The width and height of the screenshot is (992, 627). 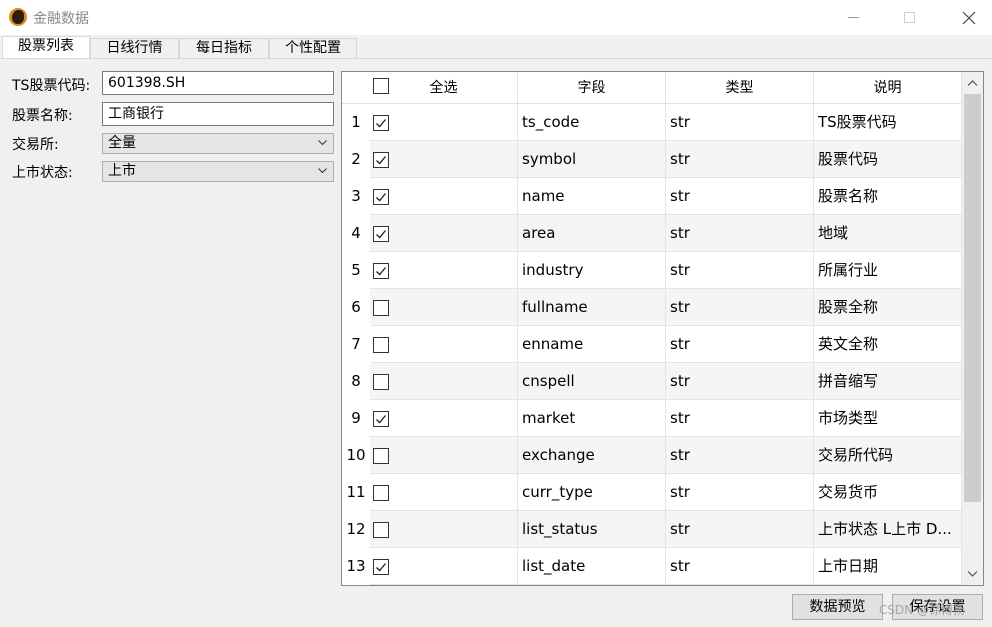 What do you see at coordinates (888, 159) in the screenshot?
I see `desc-cell: 股票代码` at bounding box center [888, 159].